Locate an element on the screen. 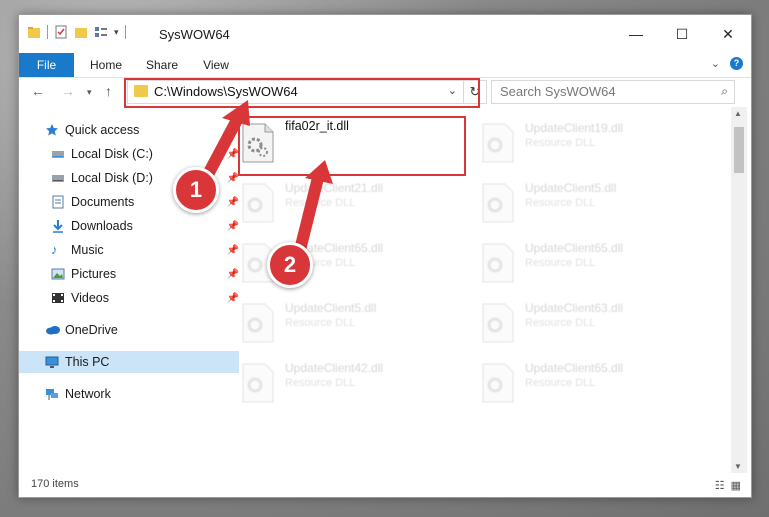 Image resolution: width=769 pixels, height=517 pixels. item-count: 170 items is located at coordinates (55, 484).